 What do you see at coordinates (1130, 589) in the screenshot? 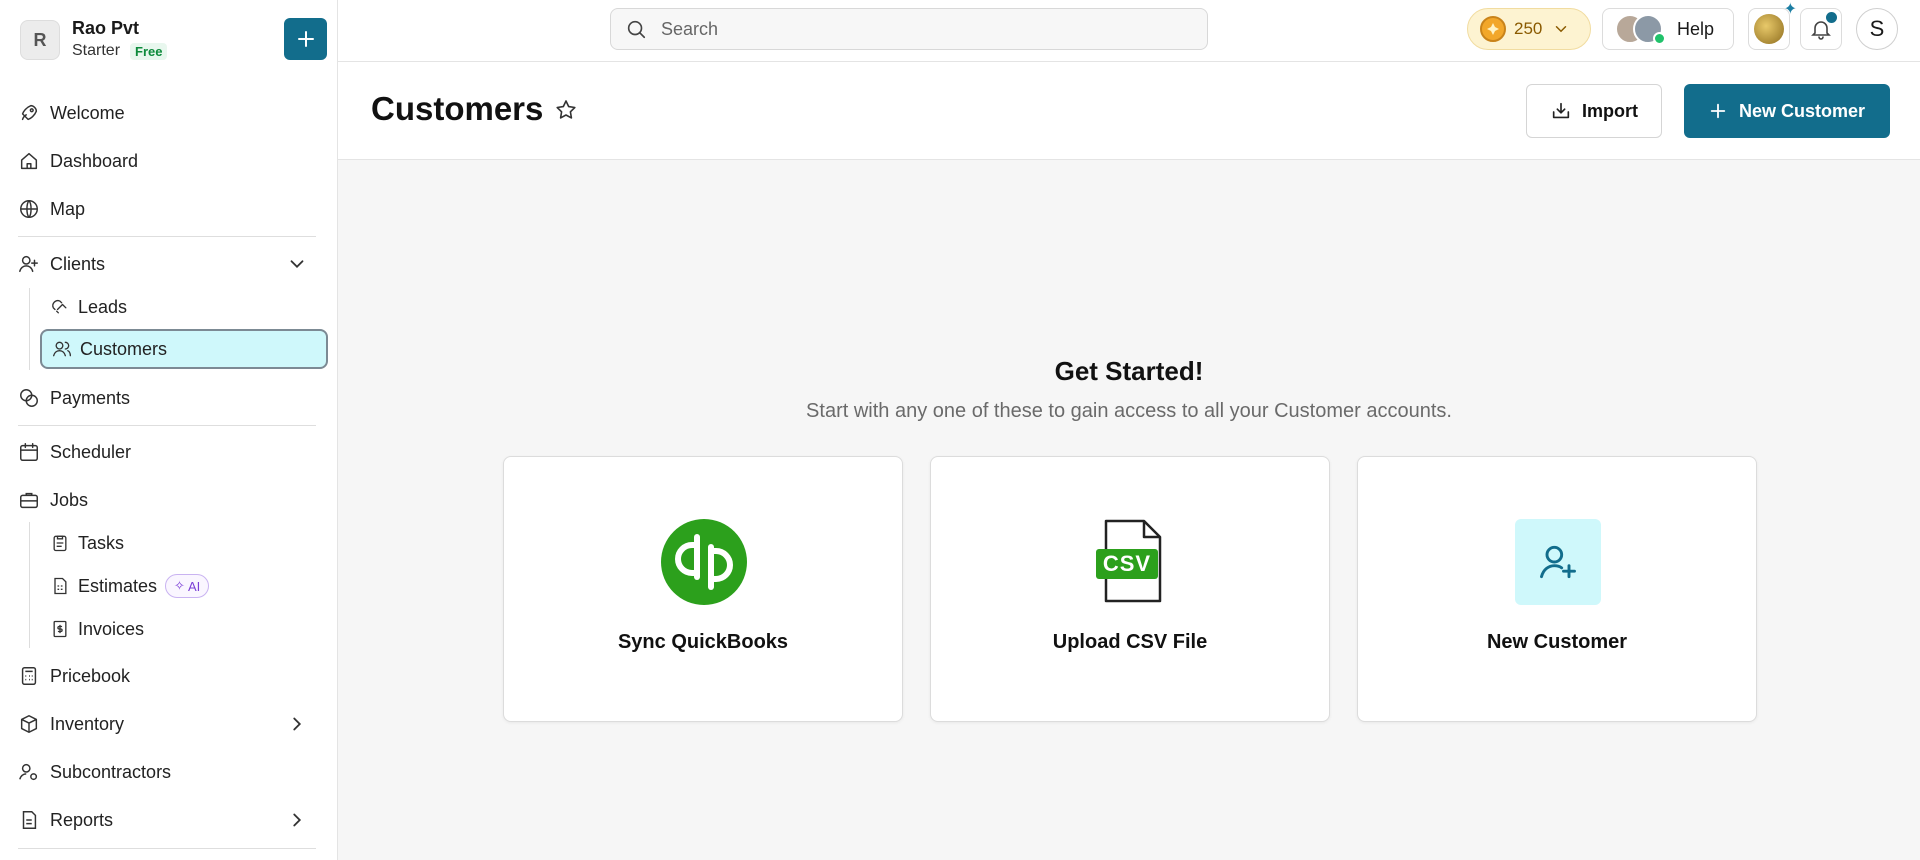
I see `upload-csv-card: CSV Upload CSV File` at bounding box center [1130, 589].